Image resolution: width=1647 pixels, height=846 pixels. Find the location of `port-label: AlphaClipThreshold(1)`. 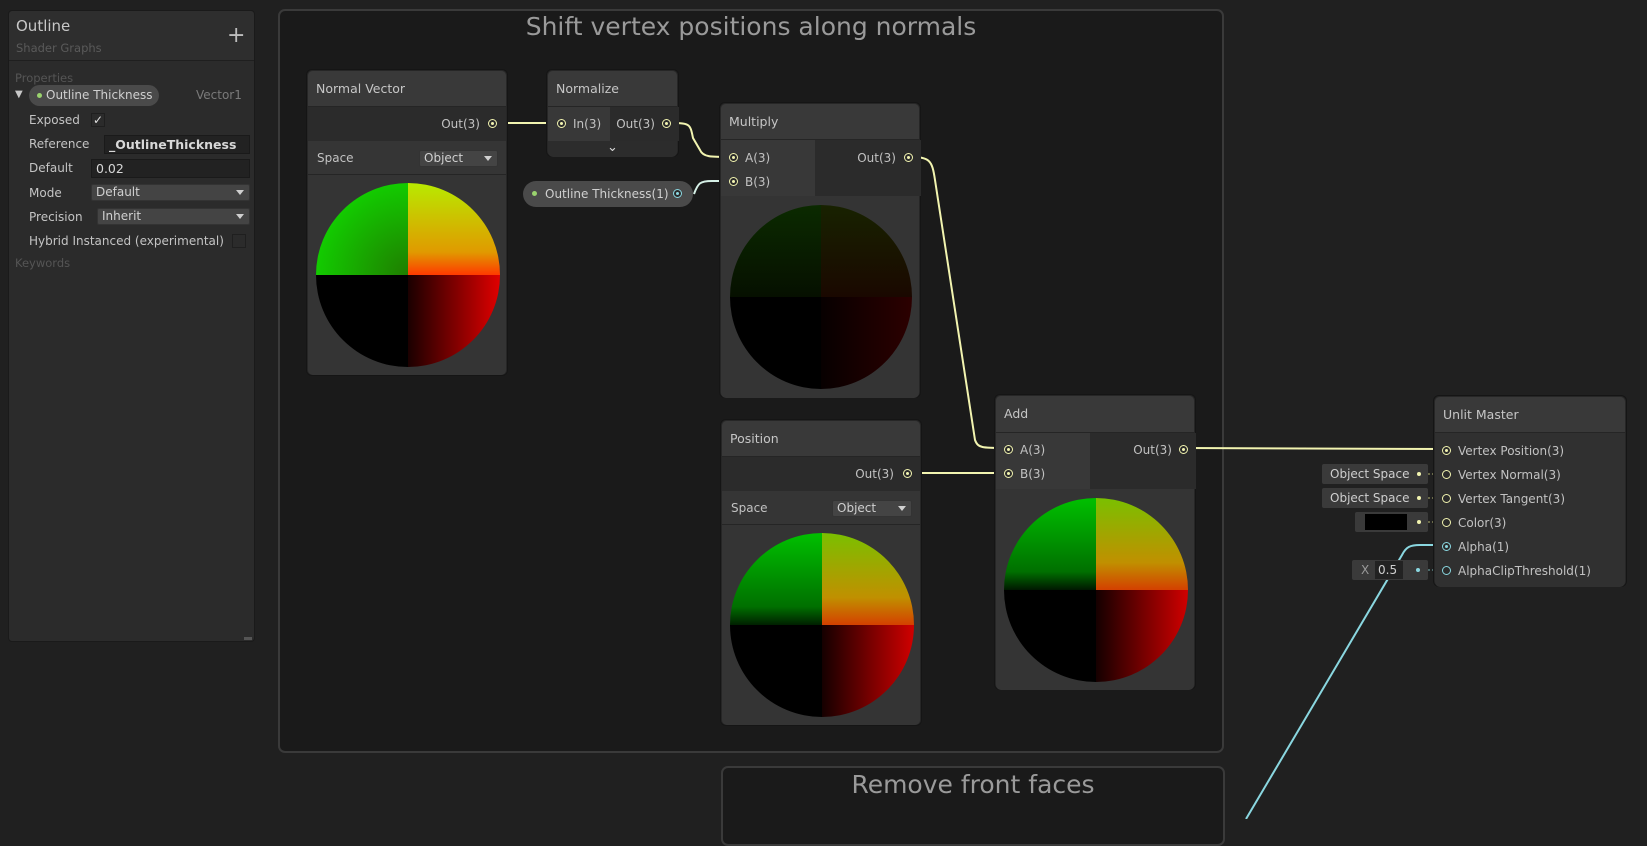

port-label: AlphaClipThreshold(1) is located at coordinates (1524, 571).